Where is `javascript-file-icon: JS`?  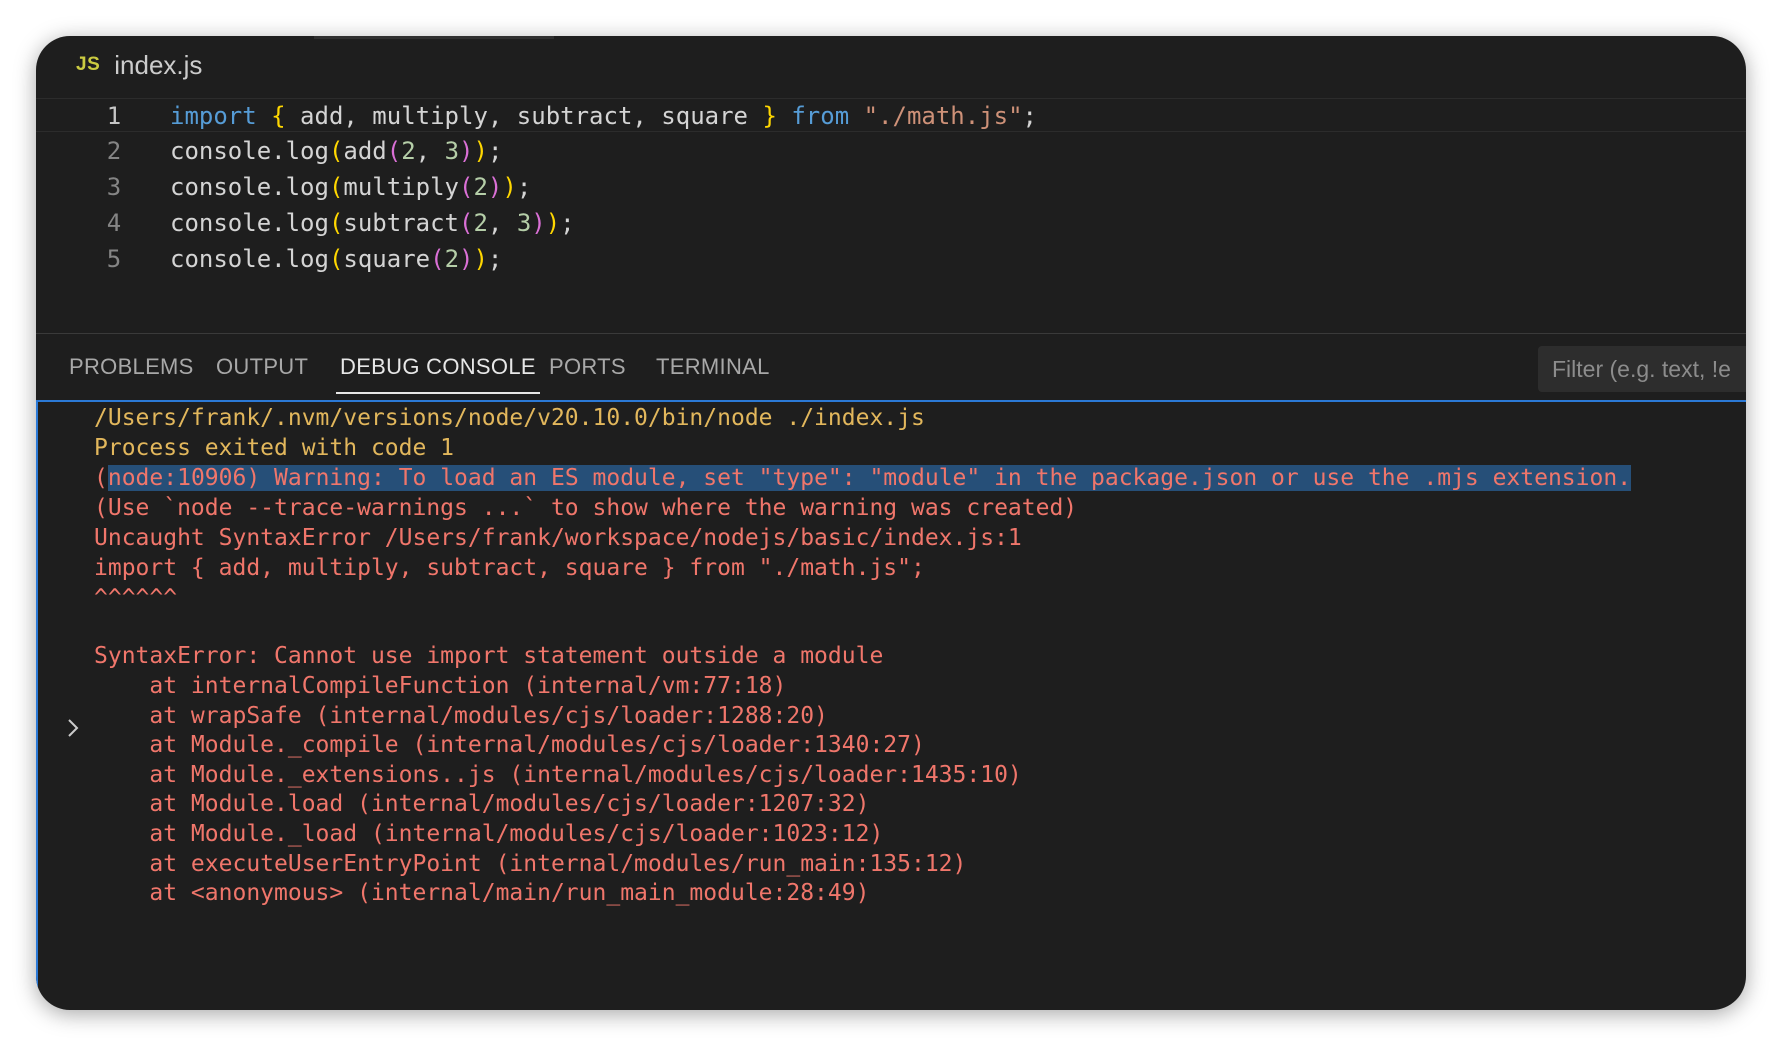 javascript-file-icon: JS is located at coordinates (88, 64).